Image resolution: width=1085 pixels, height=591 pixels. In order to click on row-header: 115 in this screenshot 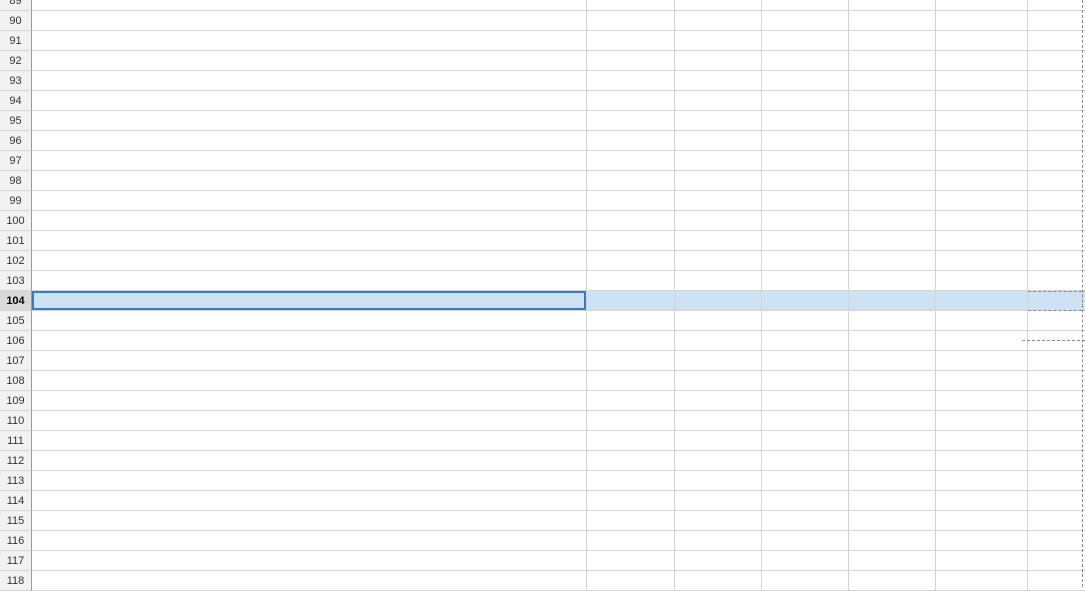, I will do `click(16, 521)`.